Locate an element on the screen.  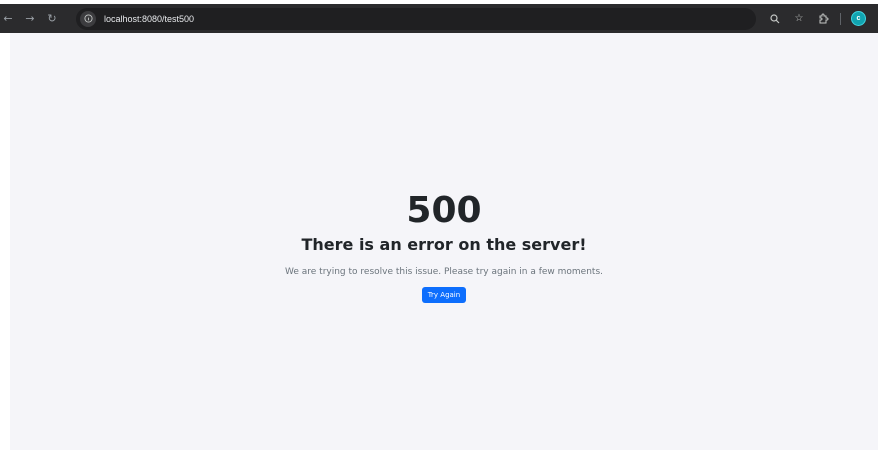
toolbar-actions: ☆ c is located at coordinates (818, 18).